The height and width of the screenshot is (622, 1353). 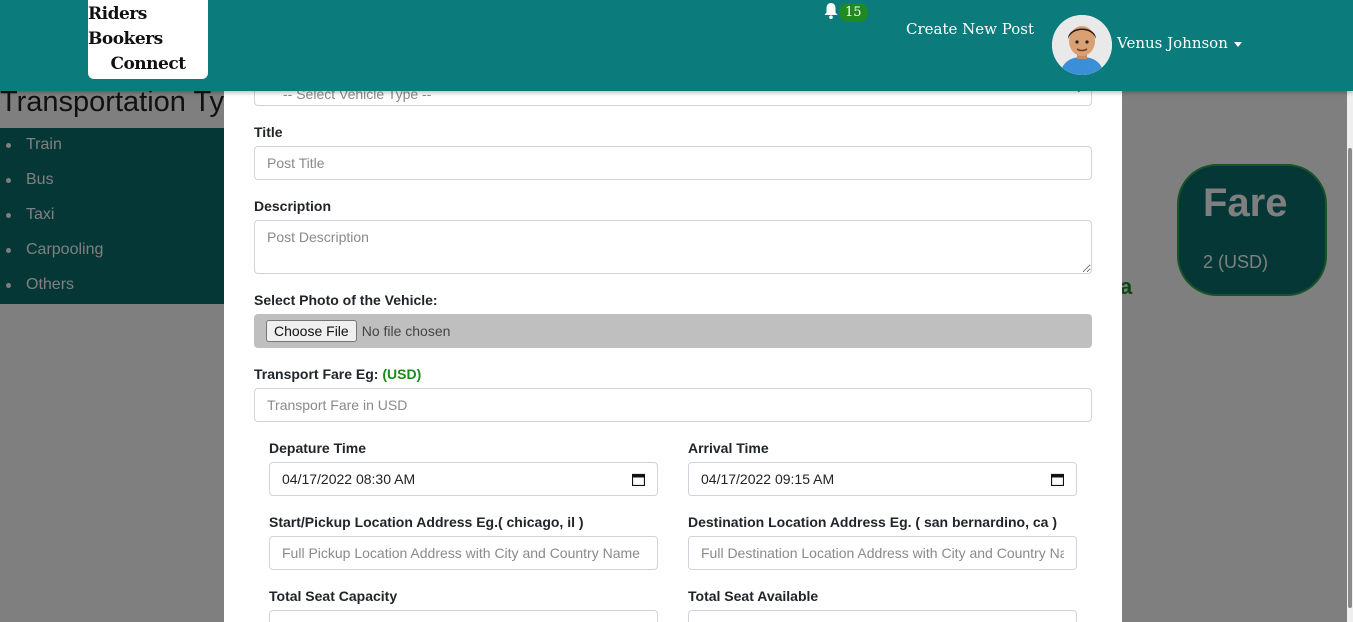 I want to click on fare-label-text: Transport Fare Eg:, so click(x=316, y=374).